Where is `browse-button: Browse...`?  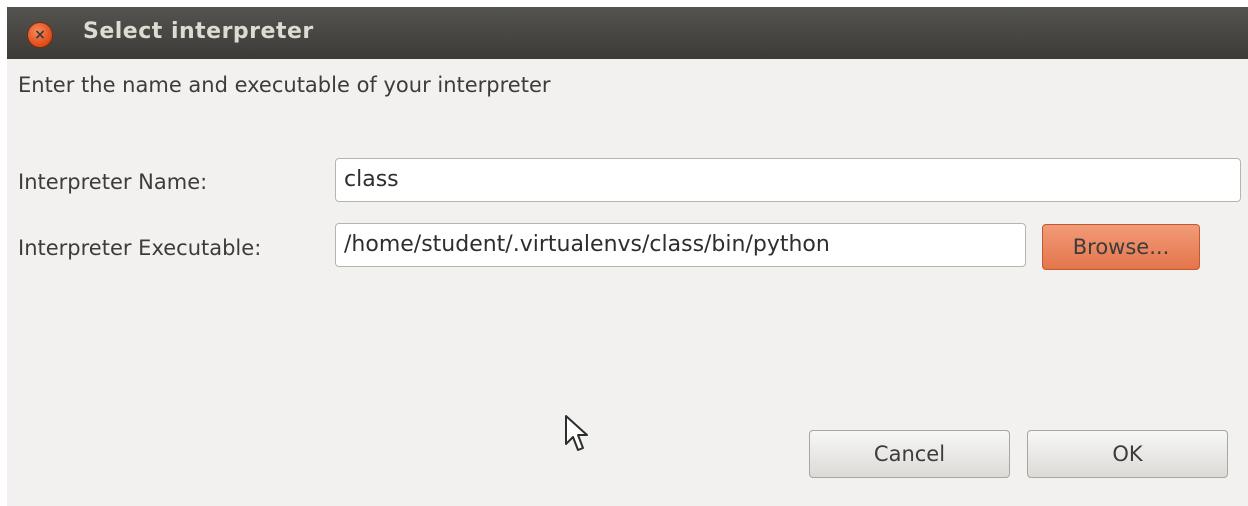
browse-button: Browse... is located at coordinates (1121, 247).